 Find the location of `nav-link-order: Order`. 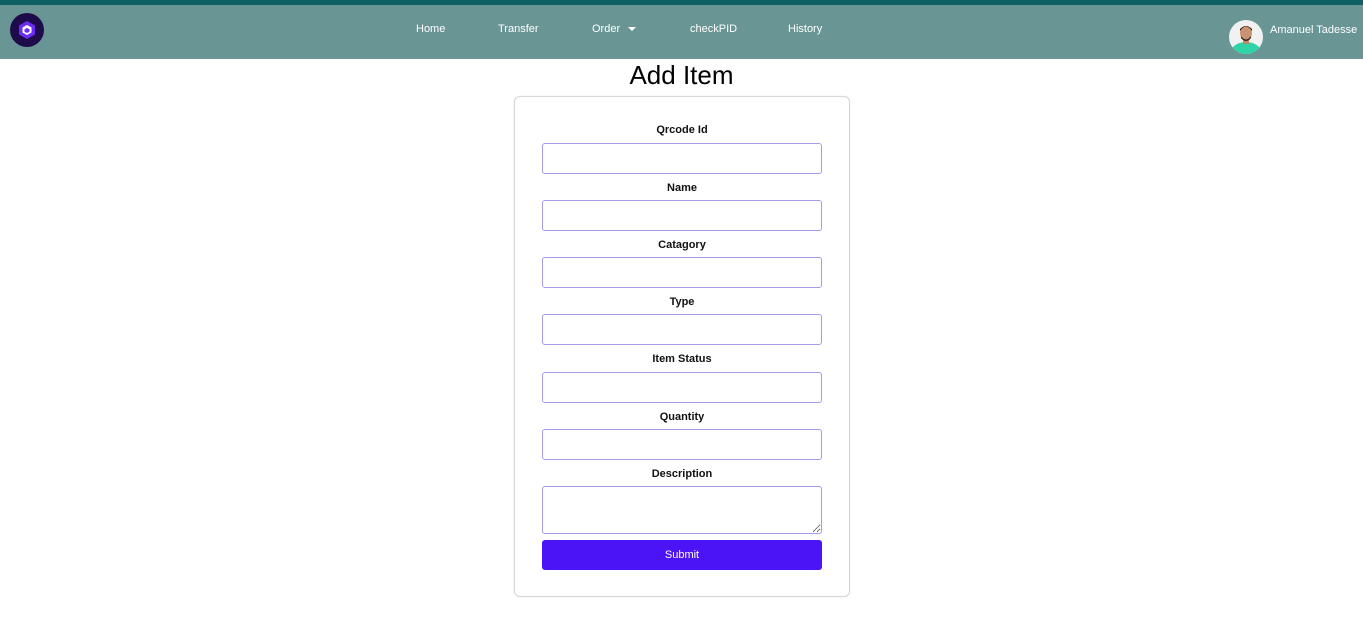

nav-link-order: Order is located at coordinates (614, 29).